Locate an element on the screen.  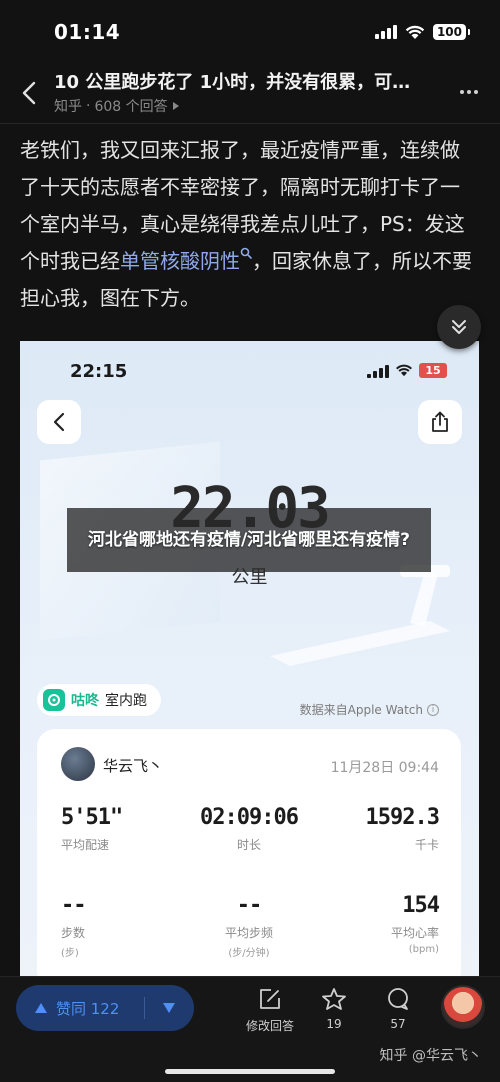
overlay-banner: 河北省哪地还有疫情/河北省哪里还有疫情? is located at coordinates (249, 540).